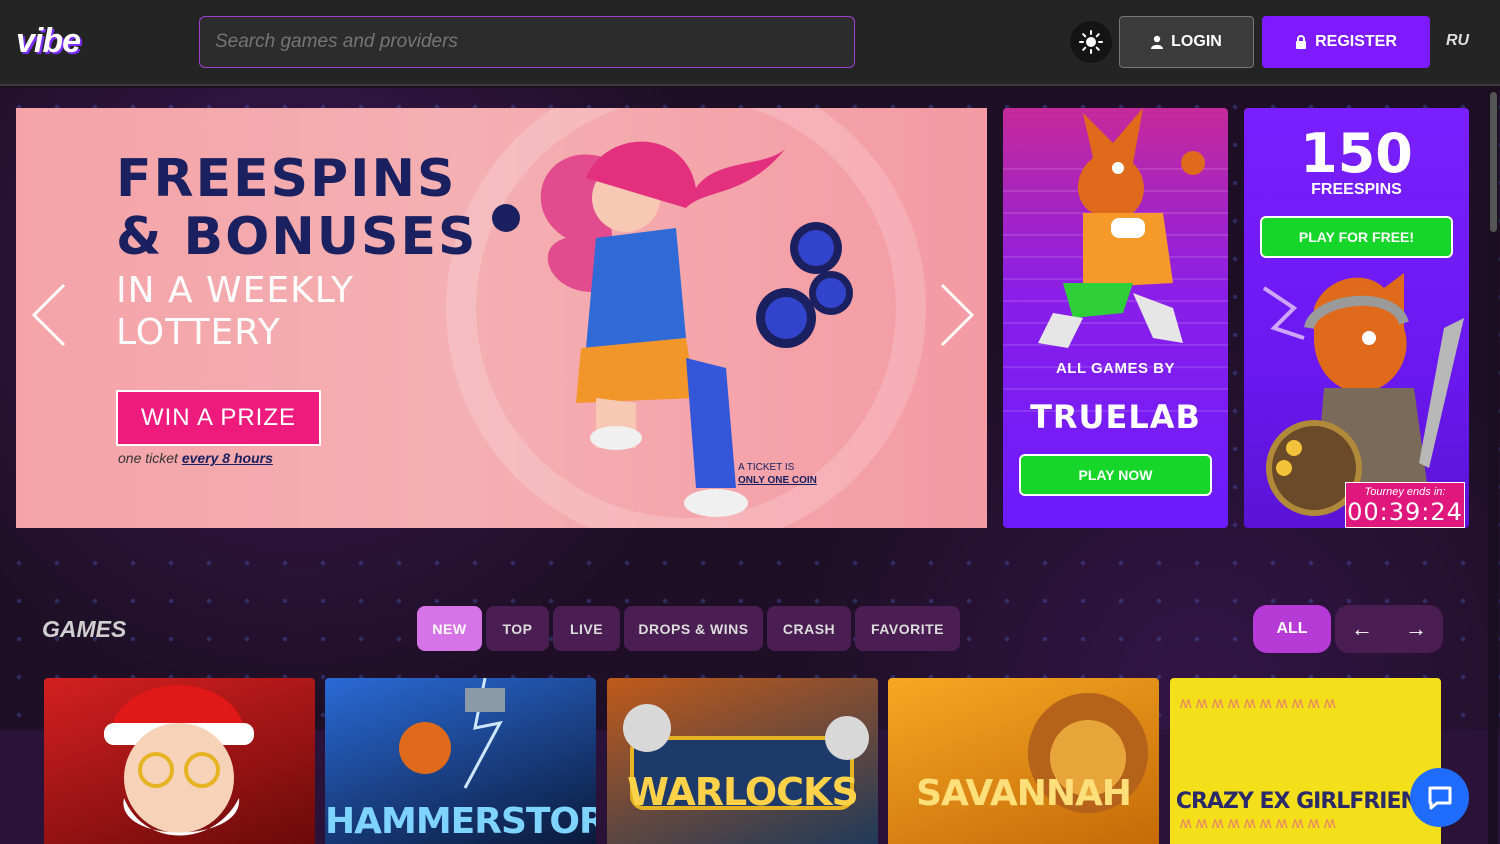  What do you see at coordinates (1121, 228) in the screenshot?
I see `fox-runner-illustration` at bounding box center [1121, 228].